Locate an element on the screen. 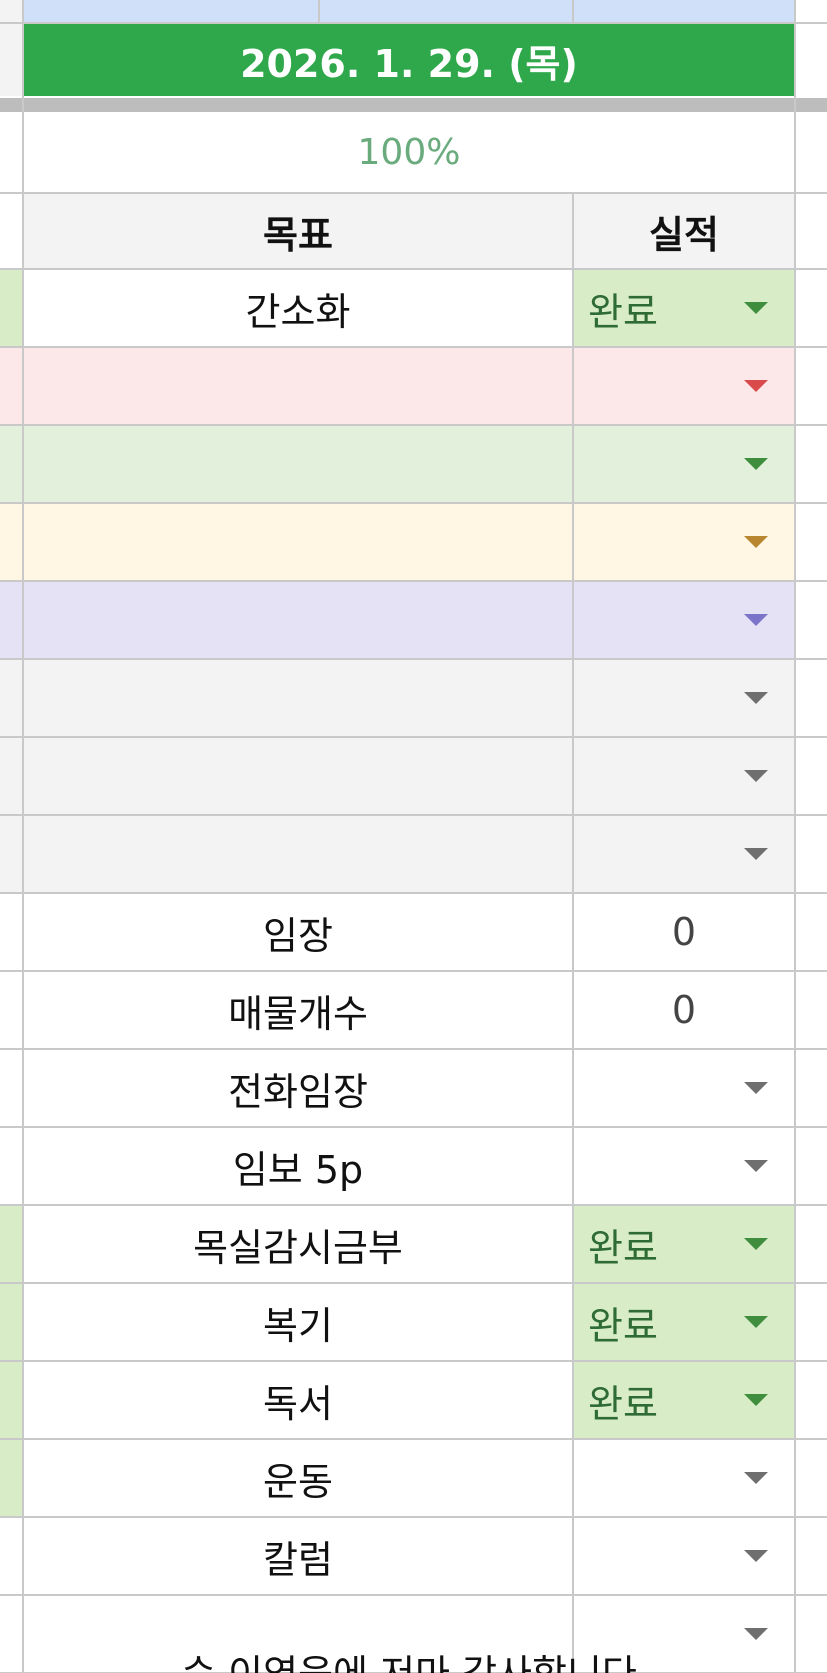 This screenshot has height=1673, width=827. goal-cell: 매물개수 is located at coordinates (298, 1010).